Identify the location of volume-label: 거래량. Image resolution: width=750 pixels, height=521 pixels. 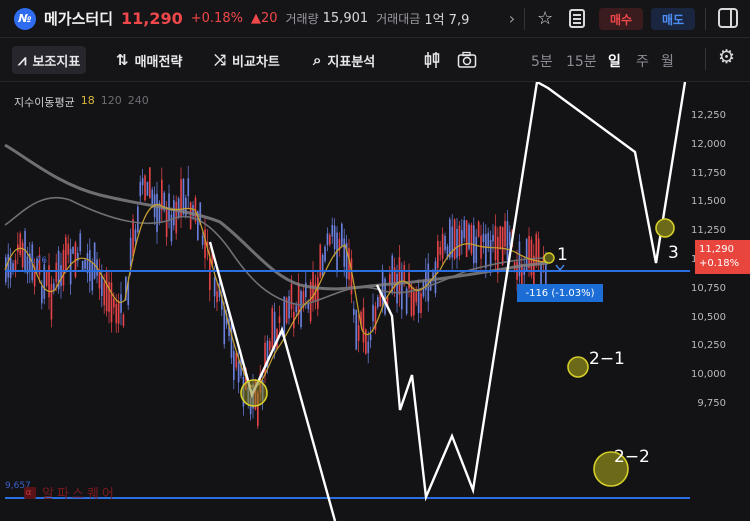
(302, 19).